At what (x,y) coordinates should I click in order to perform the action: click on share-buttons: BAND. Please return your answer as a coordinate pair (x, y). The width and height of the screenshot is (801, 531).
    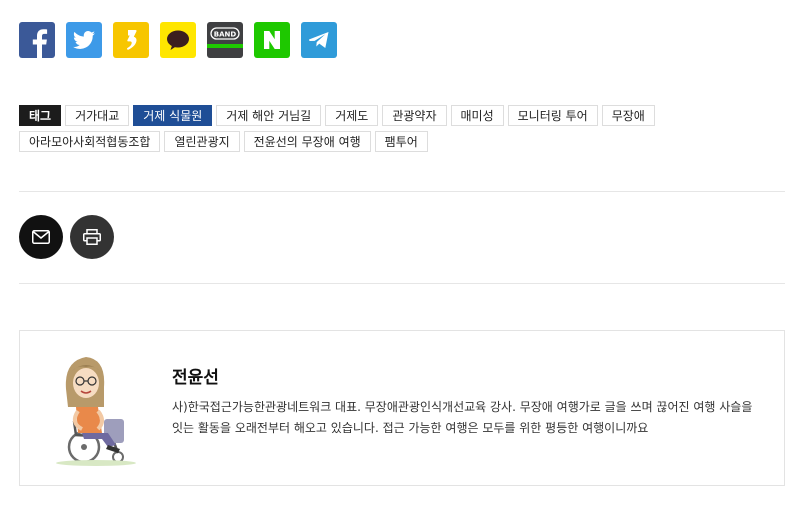
    Looking at the image, I should click on (178, 40).